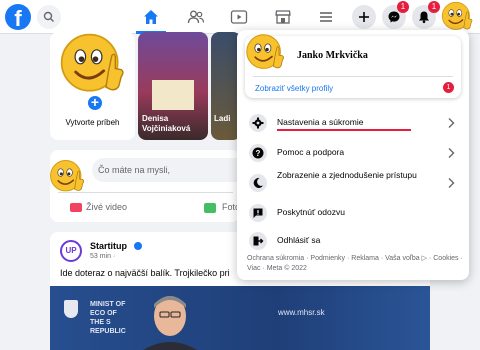 The height and width of the screenshot is (350, 480). I want to click on create-button, so click(364, 17).